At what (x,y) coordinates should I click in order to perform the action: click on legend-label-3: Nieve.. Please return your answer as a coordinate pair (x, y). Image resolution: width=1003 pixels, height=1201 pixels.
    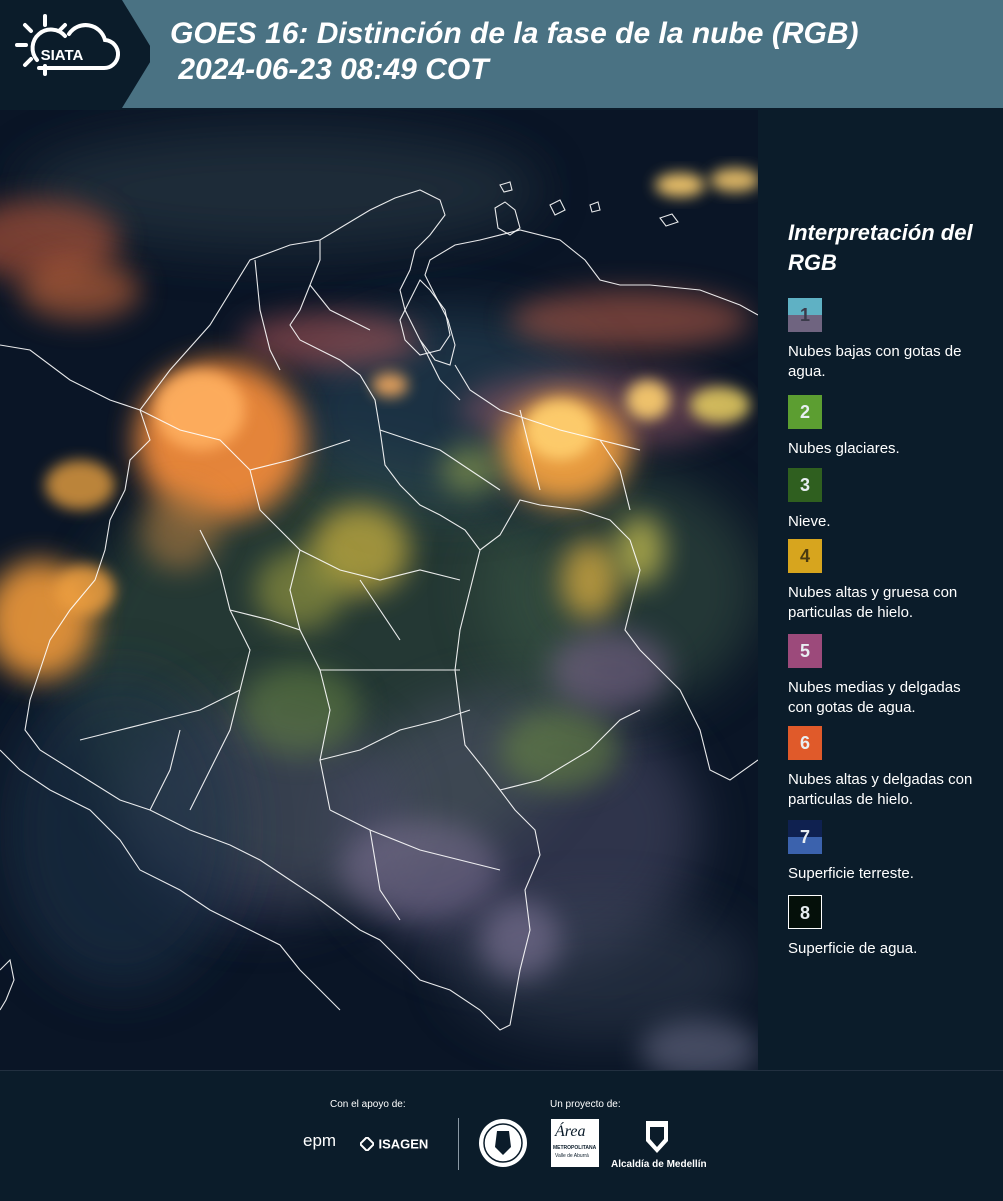
    Looking at the image, I should click on (809, 521).